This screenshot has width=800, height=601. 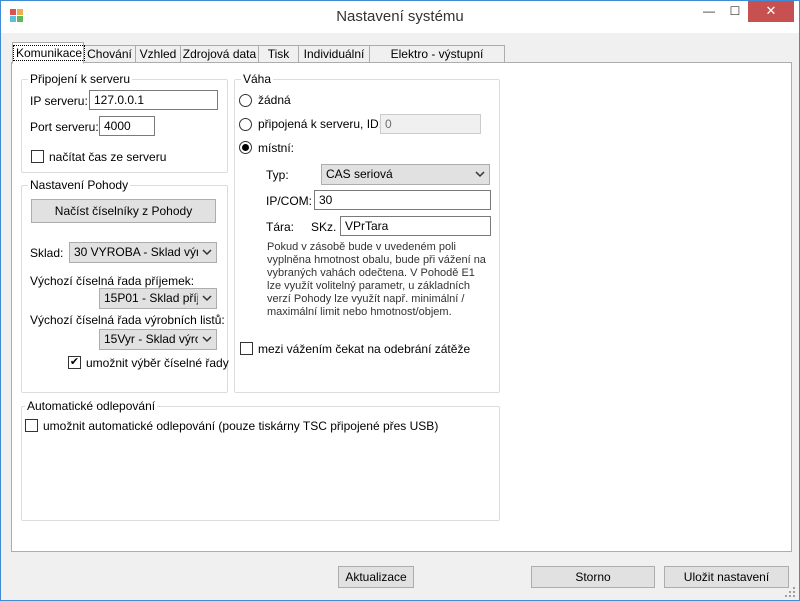 What do you see at coordinates (402, 200) in the screenshot?
I see `ipcom-input` at bounding box center [402, 200].